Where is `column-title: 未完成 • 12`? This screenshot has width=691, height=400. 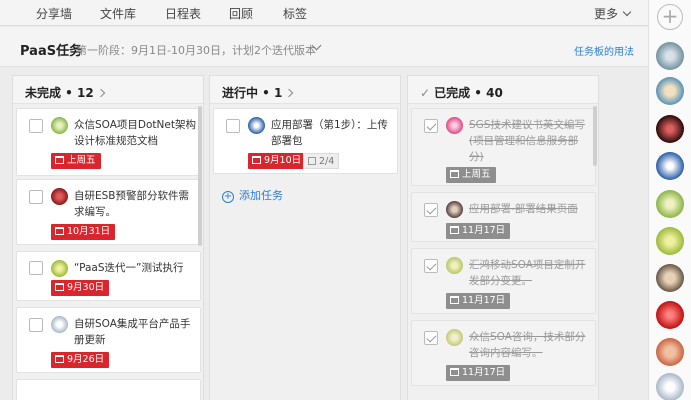 column-title: 未完成 • 12 is located at coordinates (59, 93).